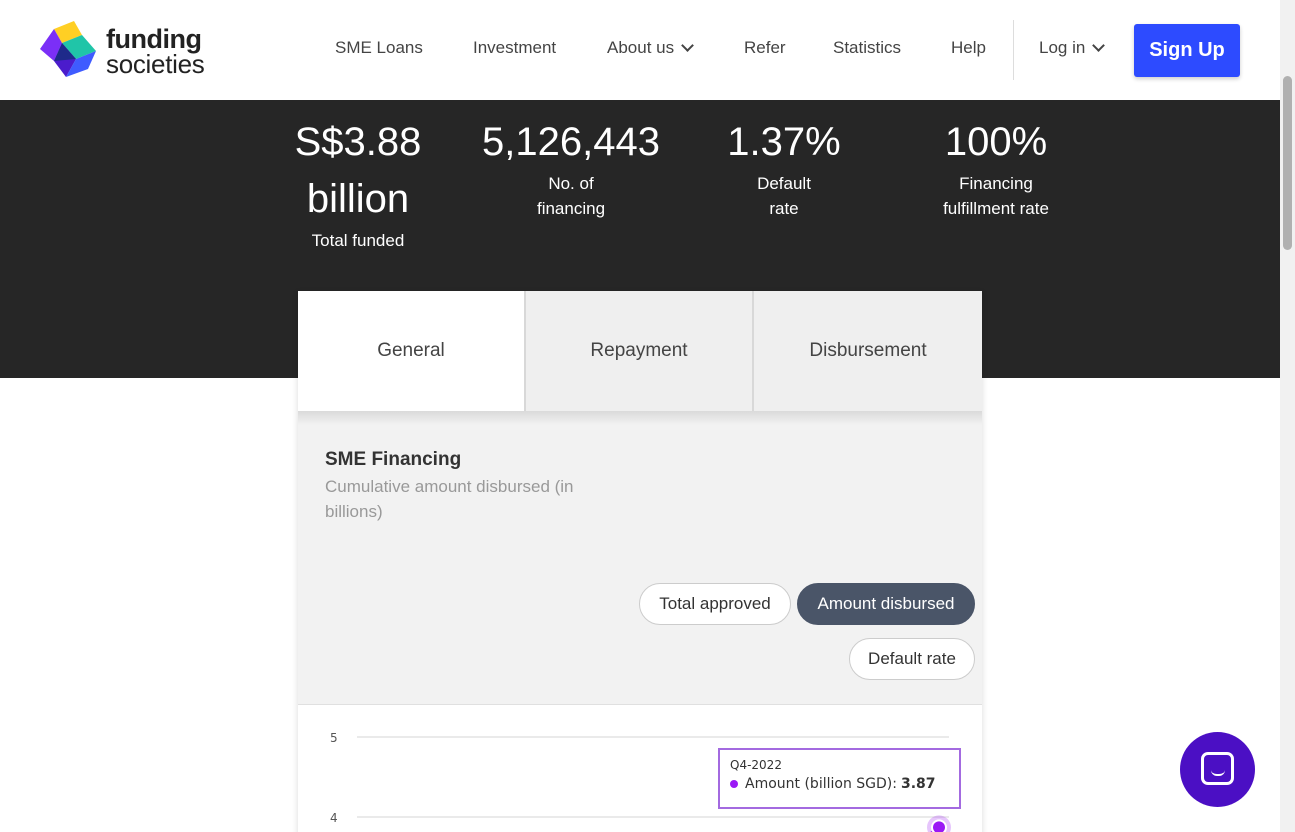  I want to click on nav-sme-loans: SME Loans, so click(379, 48).